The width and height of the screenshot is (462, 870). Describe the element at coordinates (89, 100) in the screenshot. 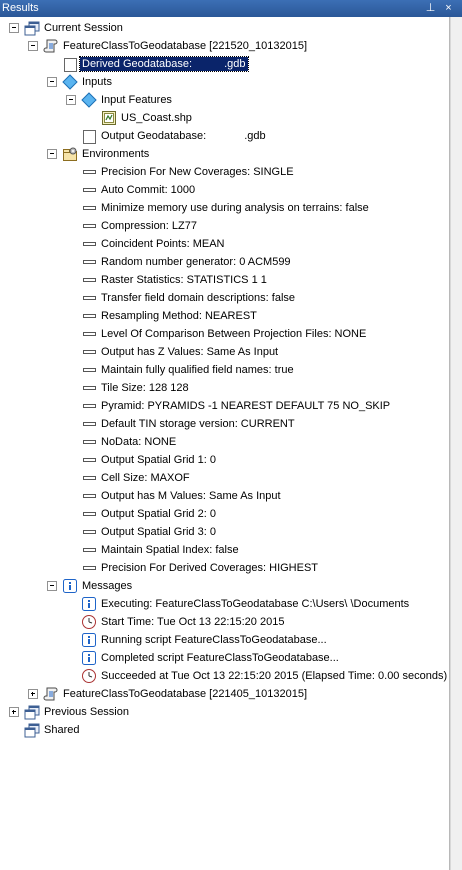

I see `diamond-icon` at that location.